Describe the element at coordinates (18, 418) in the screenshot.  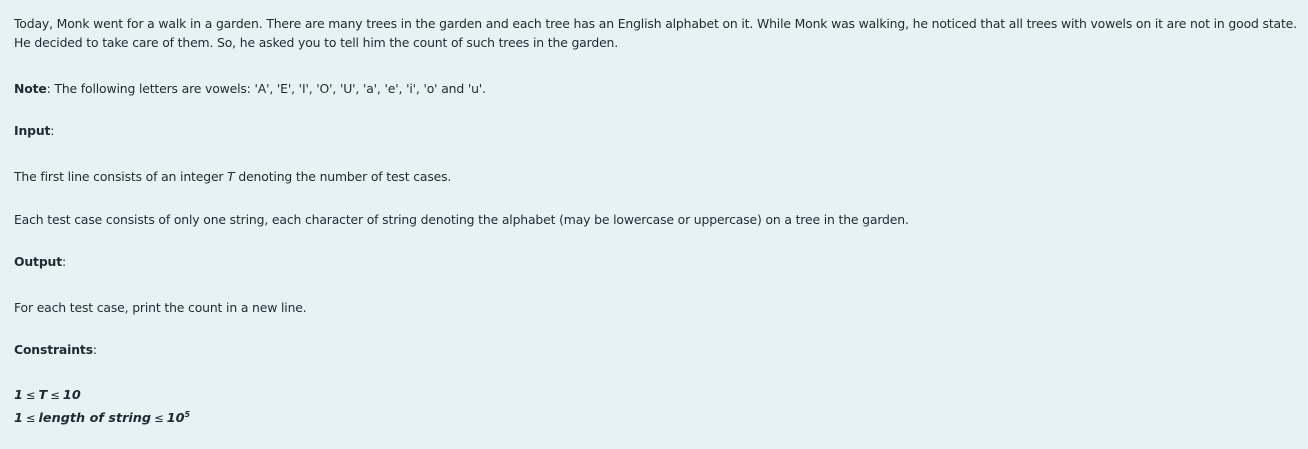
I see `constraint-2-left: 1` at that location.